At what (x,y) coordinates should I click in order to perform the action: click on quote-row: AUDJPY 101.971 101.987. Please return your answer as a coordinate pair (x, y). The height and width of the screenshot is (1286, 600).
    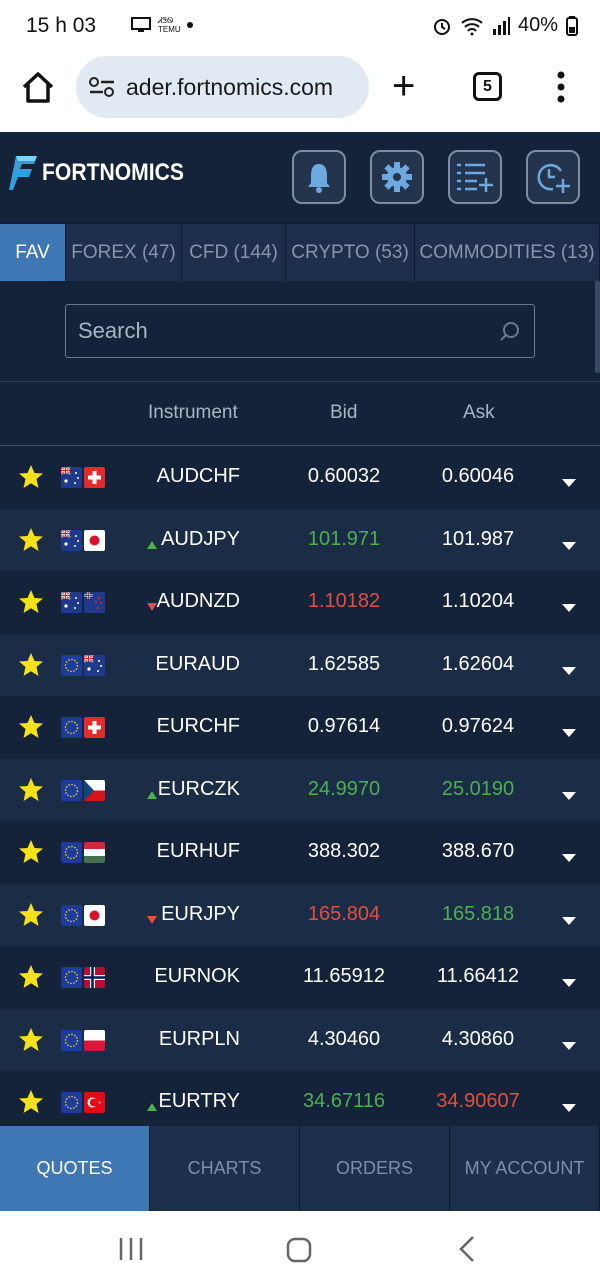
    Looking at the image, I should click on (300, 539).